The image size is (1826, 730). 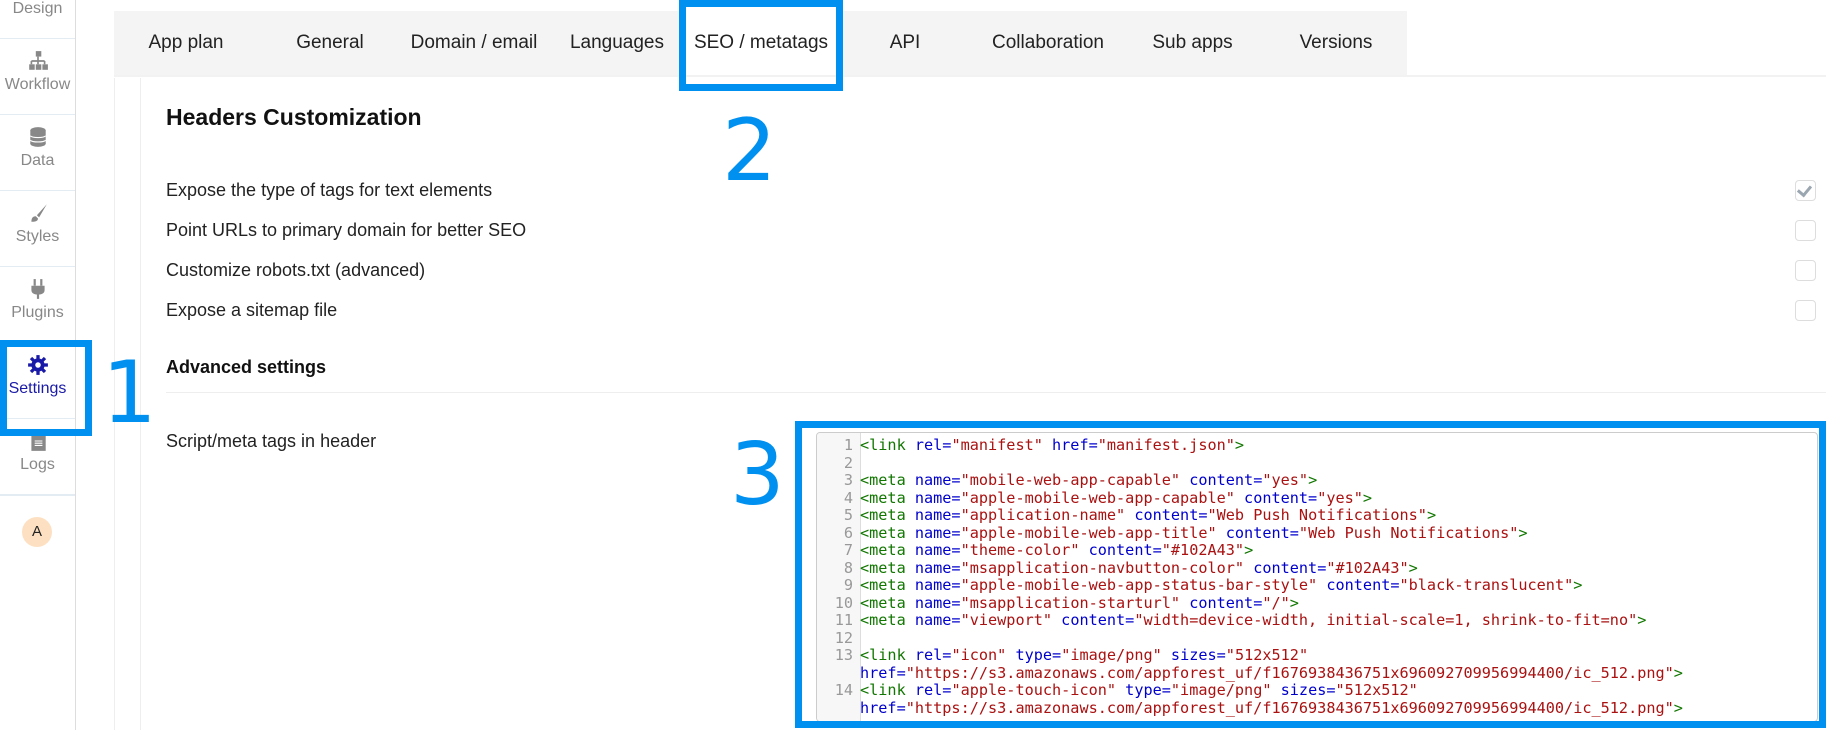 What do you see at coordinates (271, 441) in the screenshot?
I see `script-meta-label: Script/meta tags in header` at bounding box center [271, 441].